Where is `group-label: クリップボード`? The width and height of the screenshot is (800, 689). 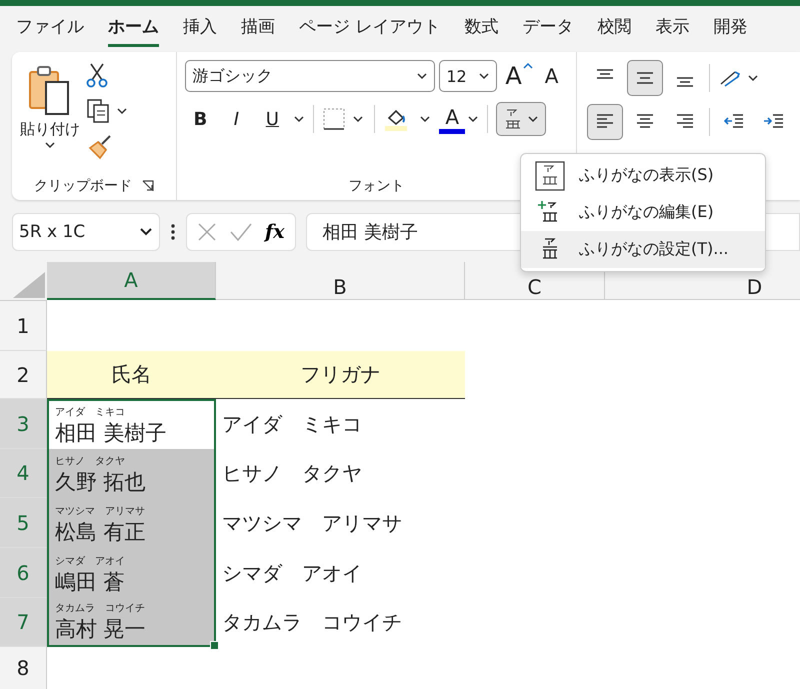
group-label: クリップボード is located at coordinates (83, 186).